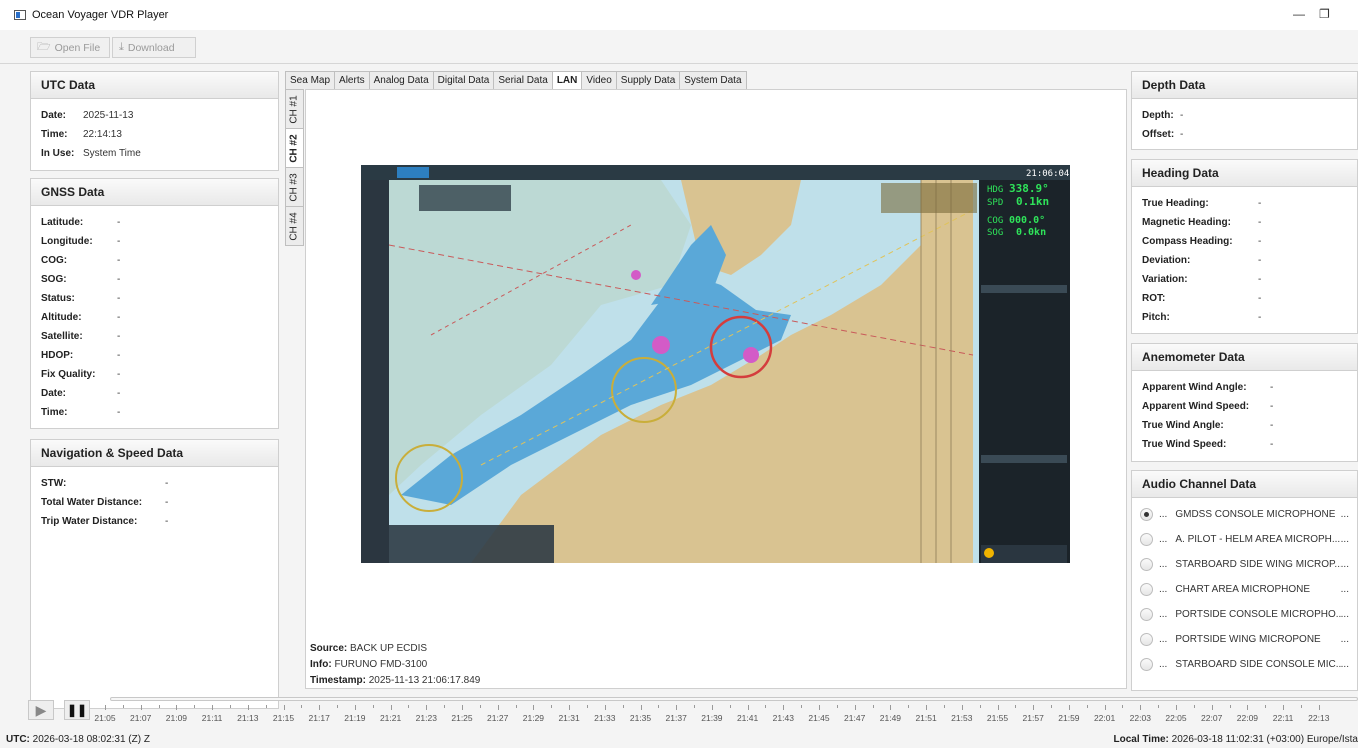 Image resolution: width=1358 pixels, height=748 pixels. What do you see at coordinates (1158, 115) in the screenshot?
I see `field-label: Depth:` at bounding box center [1158, 115].